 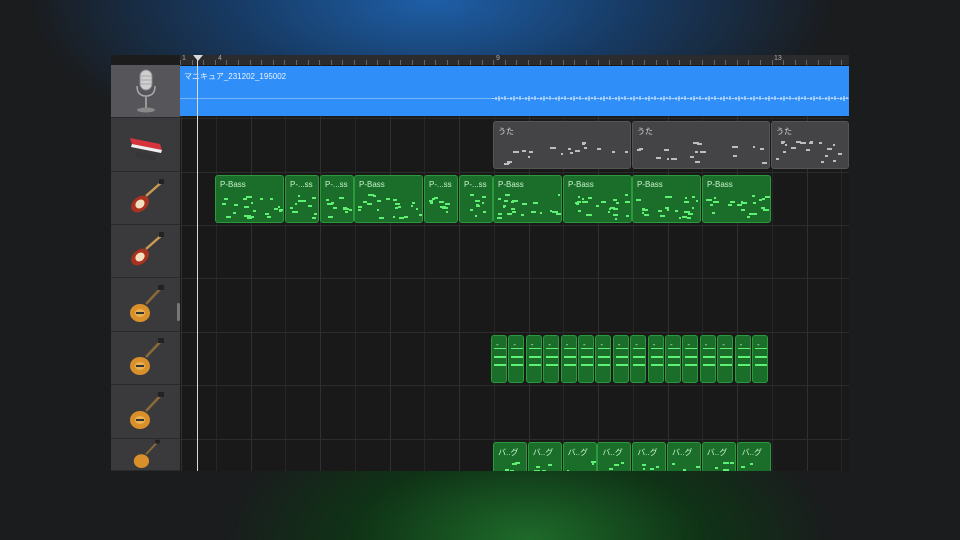 I want to click on region-label: うた, so click(x=645, y=131).